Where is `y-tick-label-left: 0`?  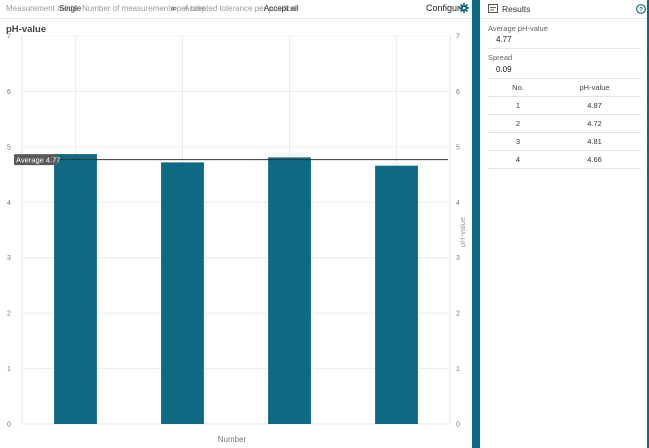 y-tick-label-left: 0 is located at coordinates (9, 425).